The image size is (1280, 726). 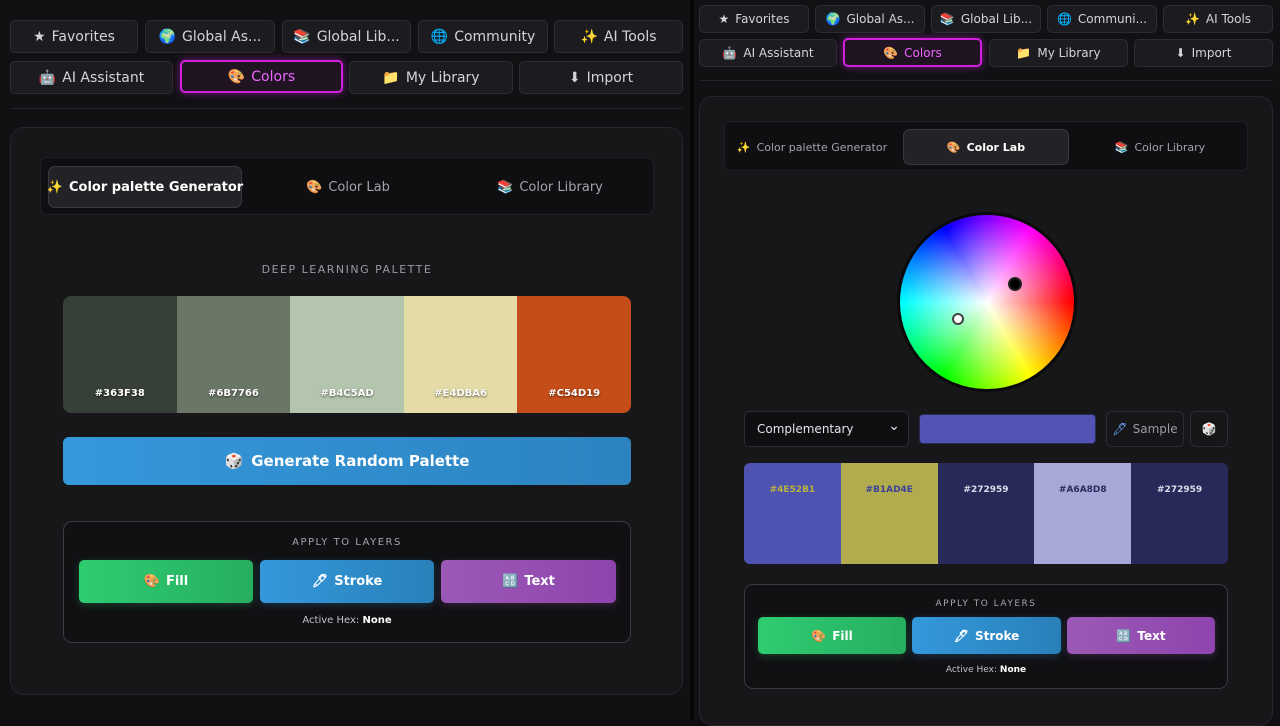 I want to click on globe-network-icon: 🌐, so click(x=439, y=36).